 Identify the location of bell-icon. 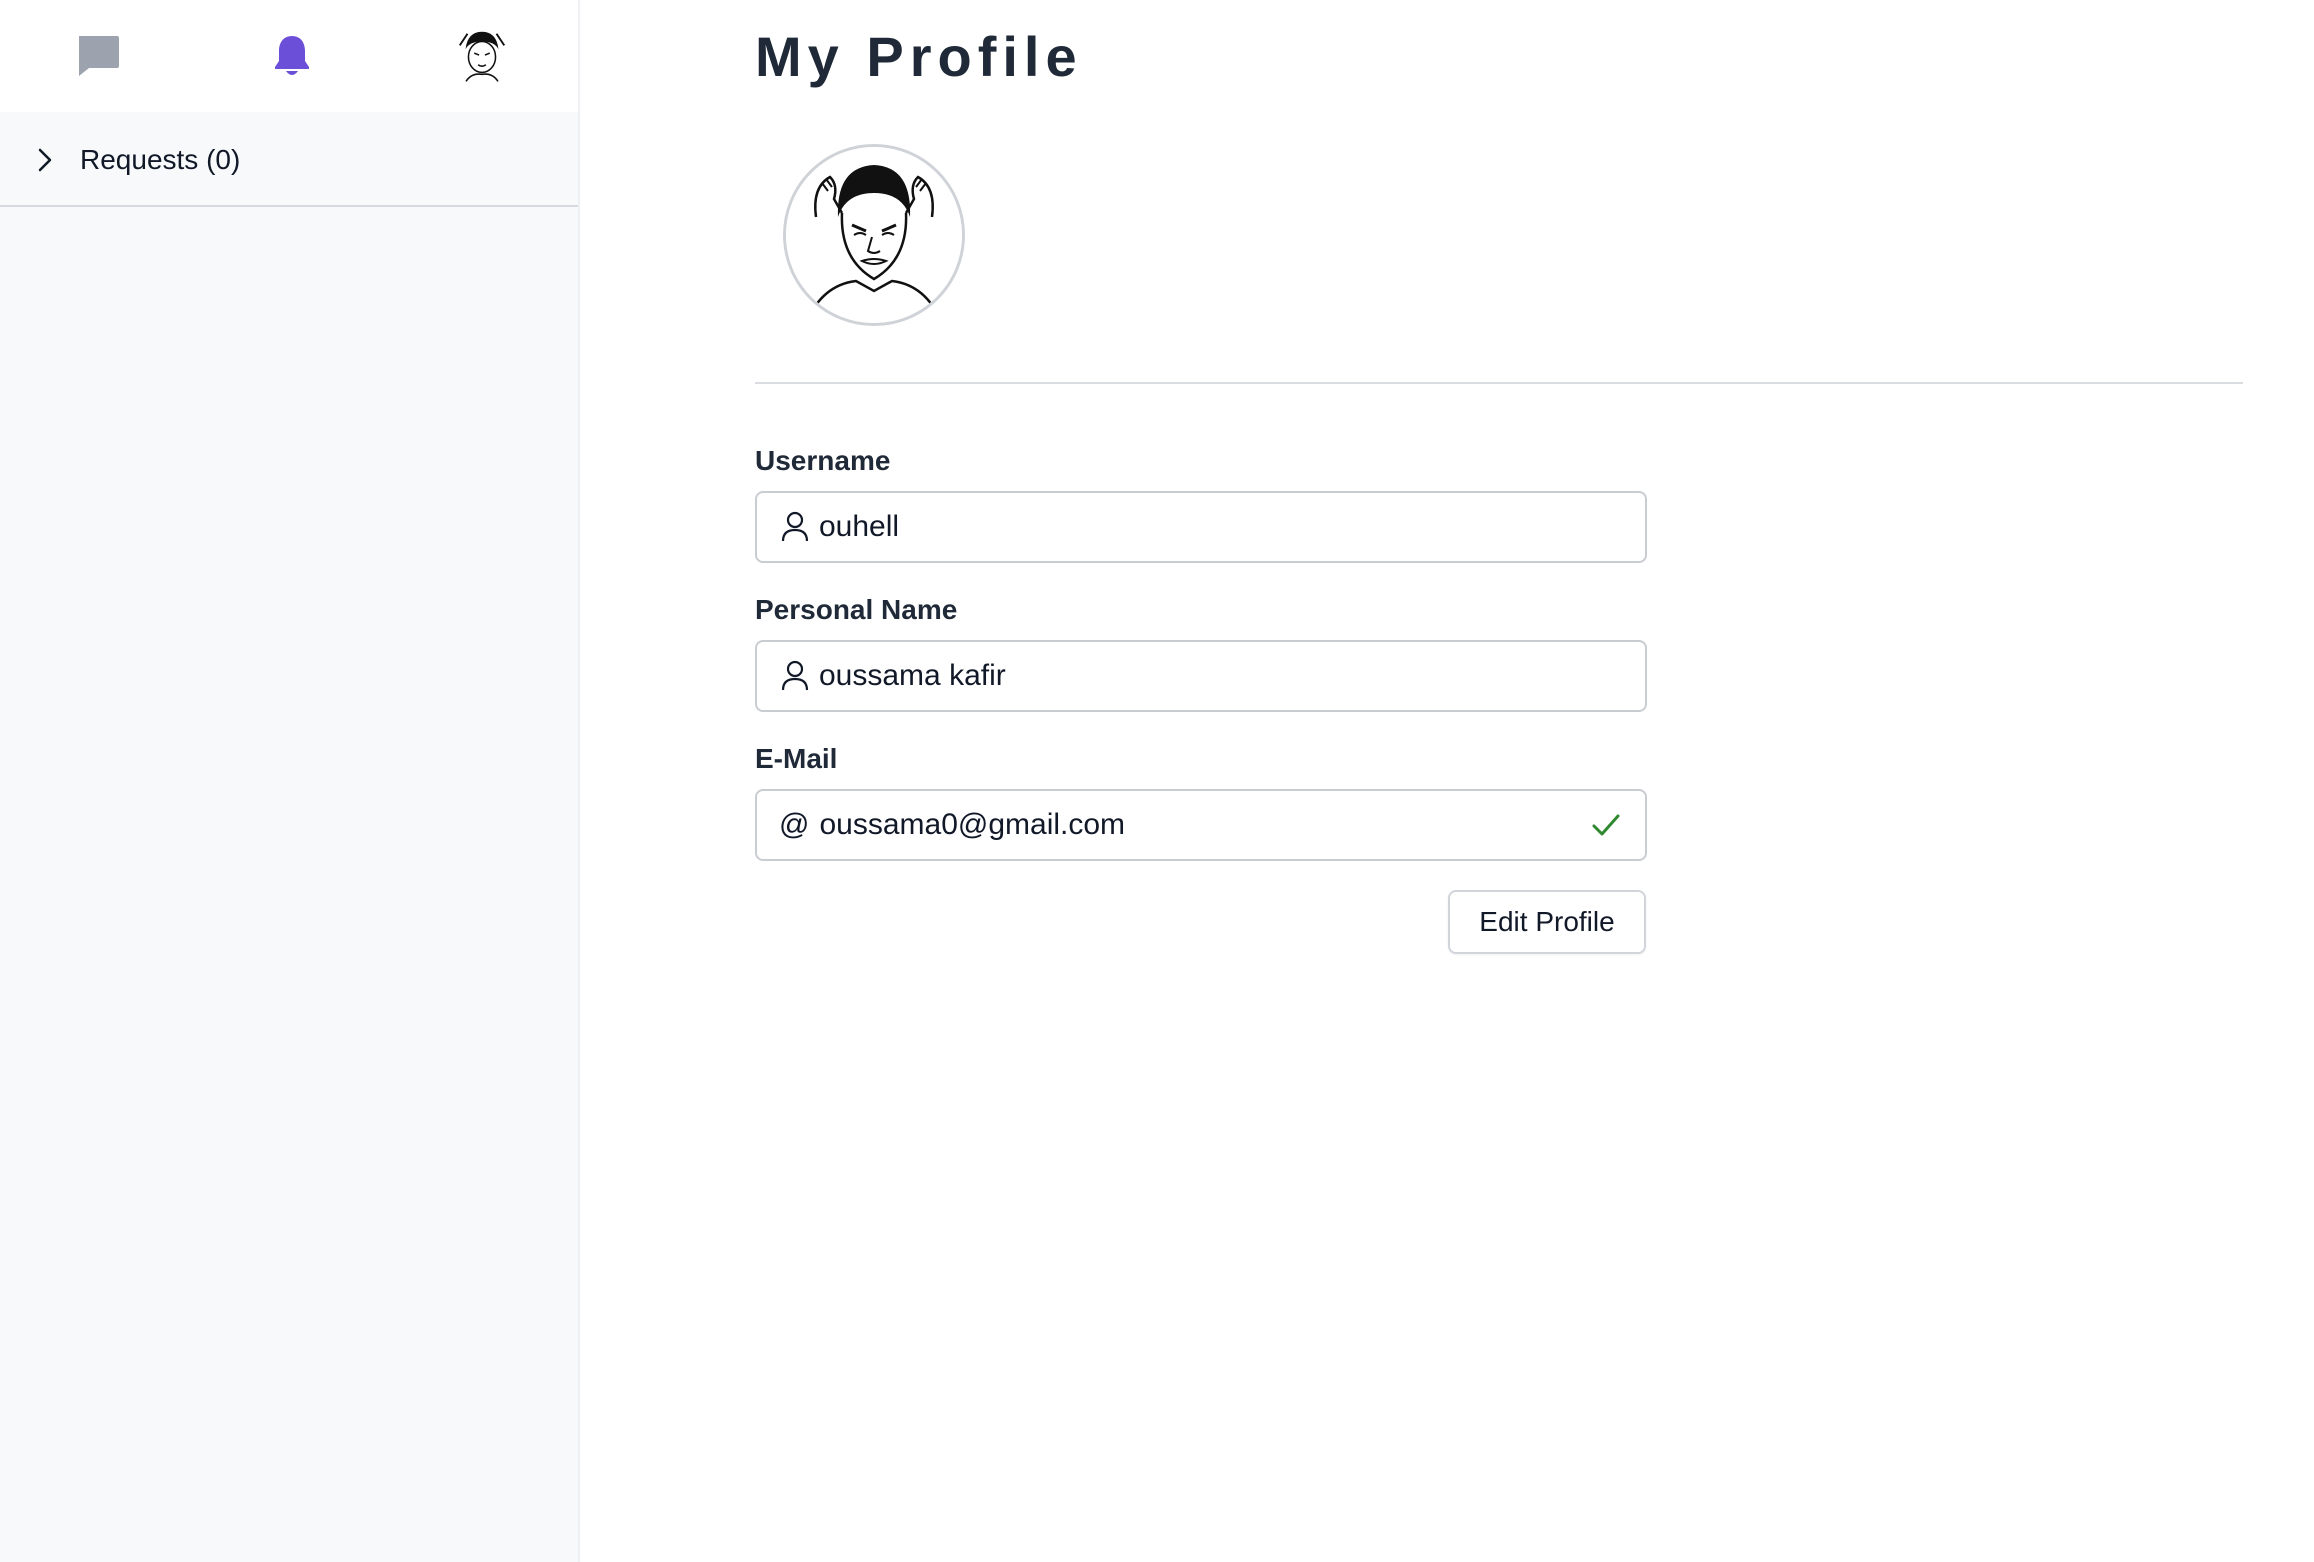
(292, 55).